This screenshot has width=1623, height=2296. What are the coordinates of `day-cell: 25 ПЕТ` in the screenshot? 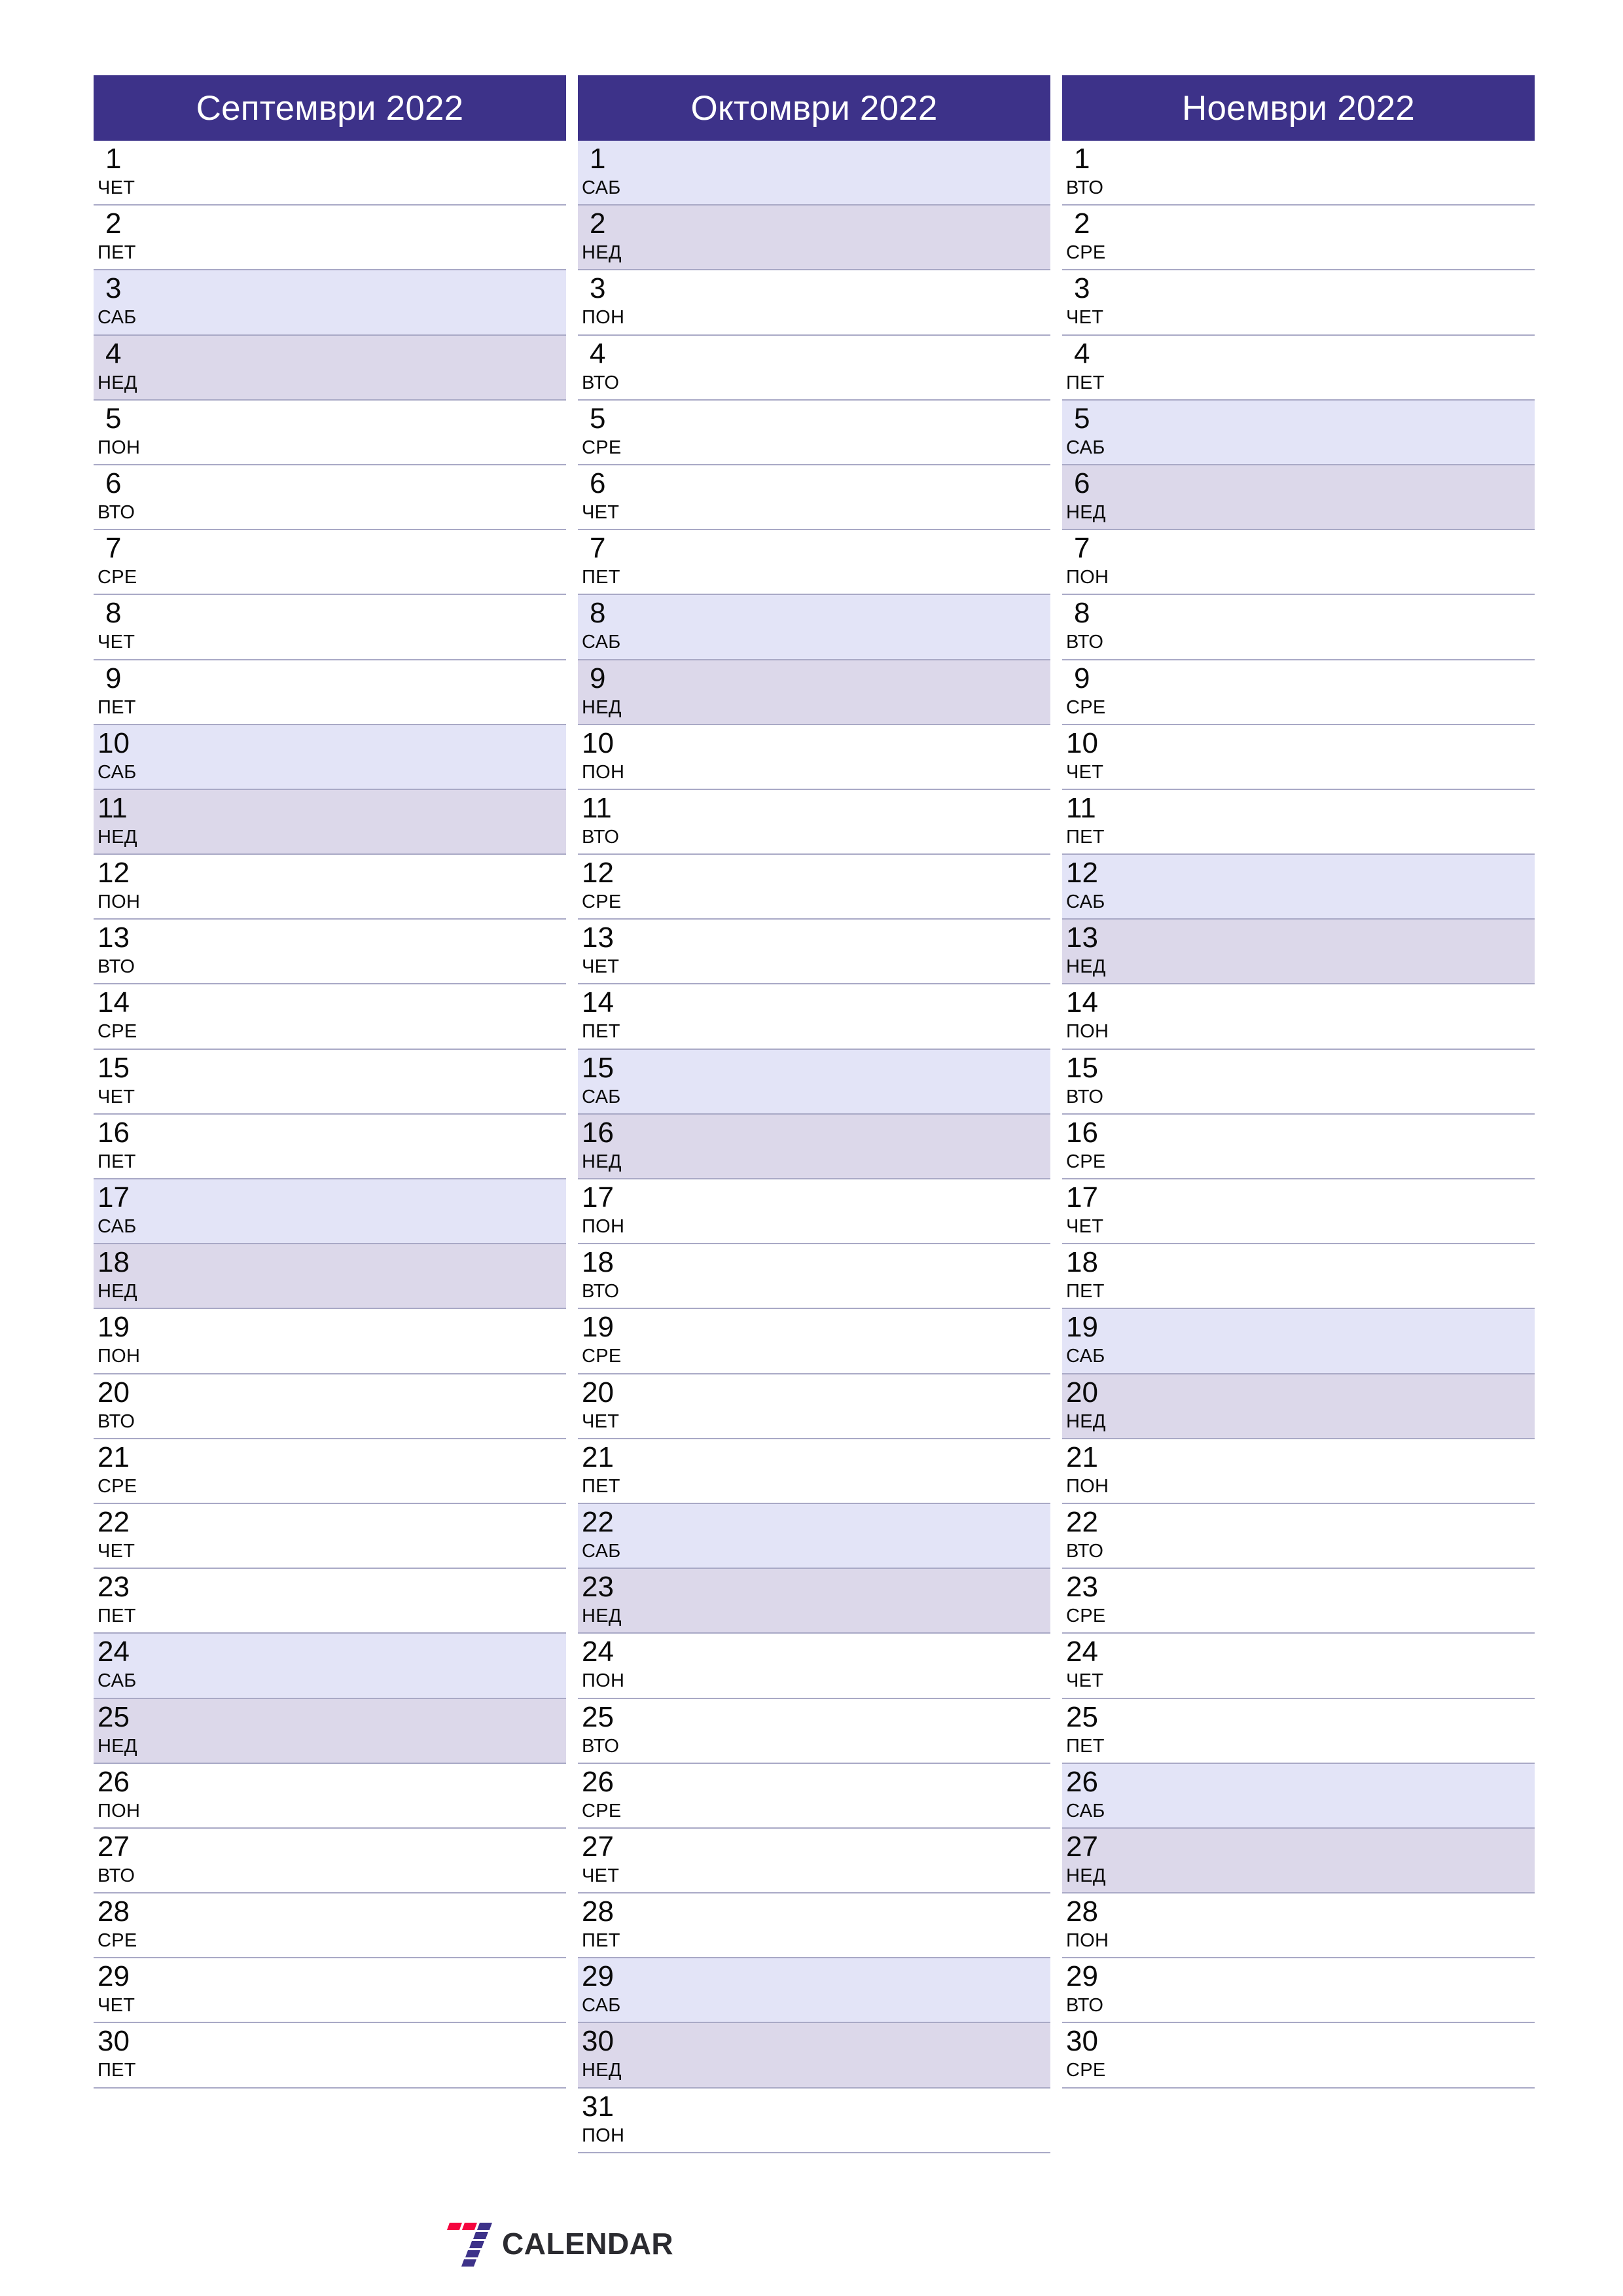 It's located at (1298, 1731).